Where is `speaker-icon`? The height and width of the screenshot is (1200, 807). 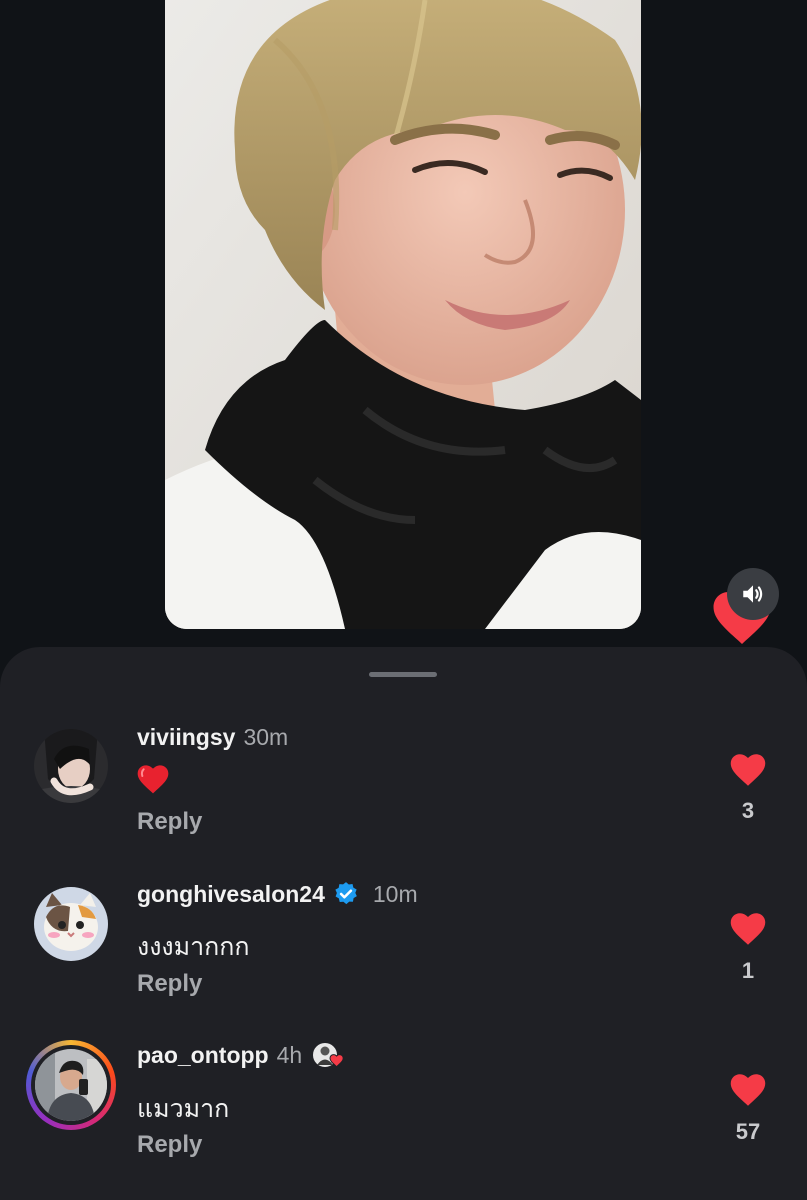 speaker-icon is located at coordinates (753, 594).